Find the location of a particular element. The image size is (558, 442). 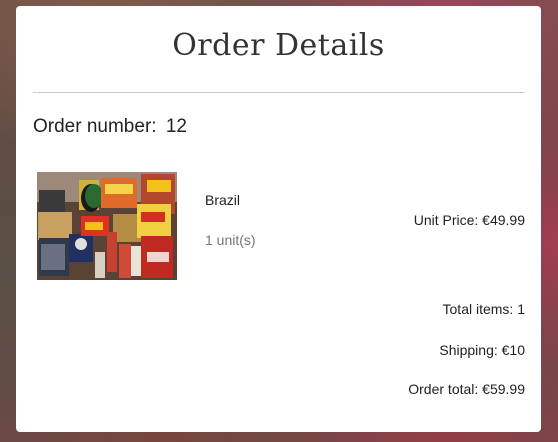

product-photo is located at coordinates (107, 226).